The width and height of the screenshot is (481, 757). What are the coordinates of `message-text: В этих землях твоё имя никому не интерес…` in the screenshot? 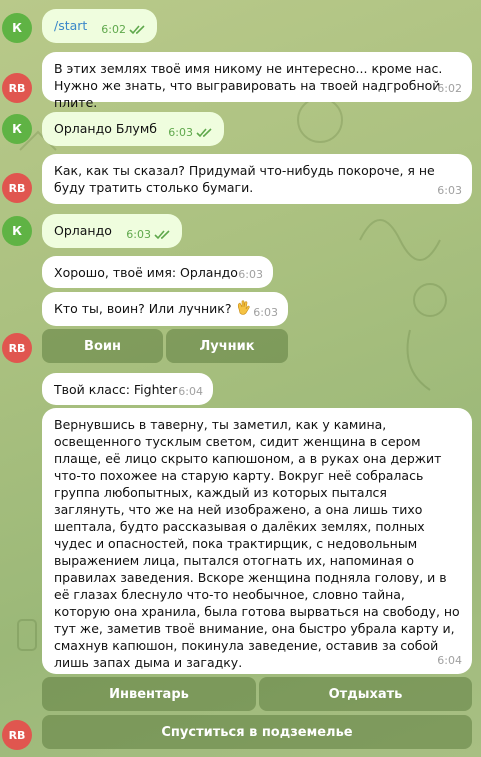 It's located at (250, 85).